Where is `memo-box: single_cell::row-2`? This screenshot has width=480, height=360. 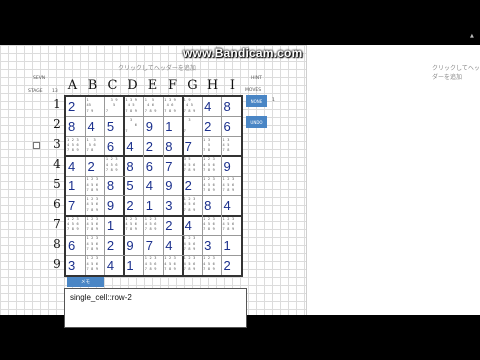
memo-box: single_cell::row-2 is located at coordinates (155, 308).